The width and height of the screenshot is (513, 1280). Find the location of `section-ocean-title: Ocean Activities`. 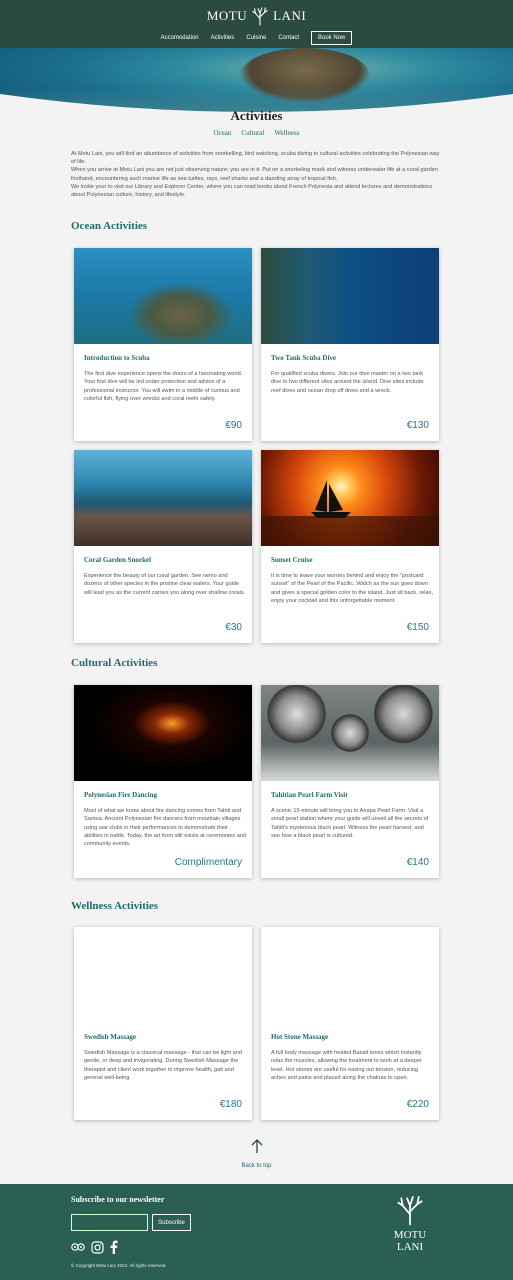

section-ocean-title: Ocean Activities is located at coordinates (109, 226).